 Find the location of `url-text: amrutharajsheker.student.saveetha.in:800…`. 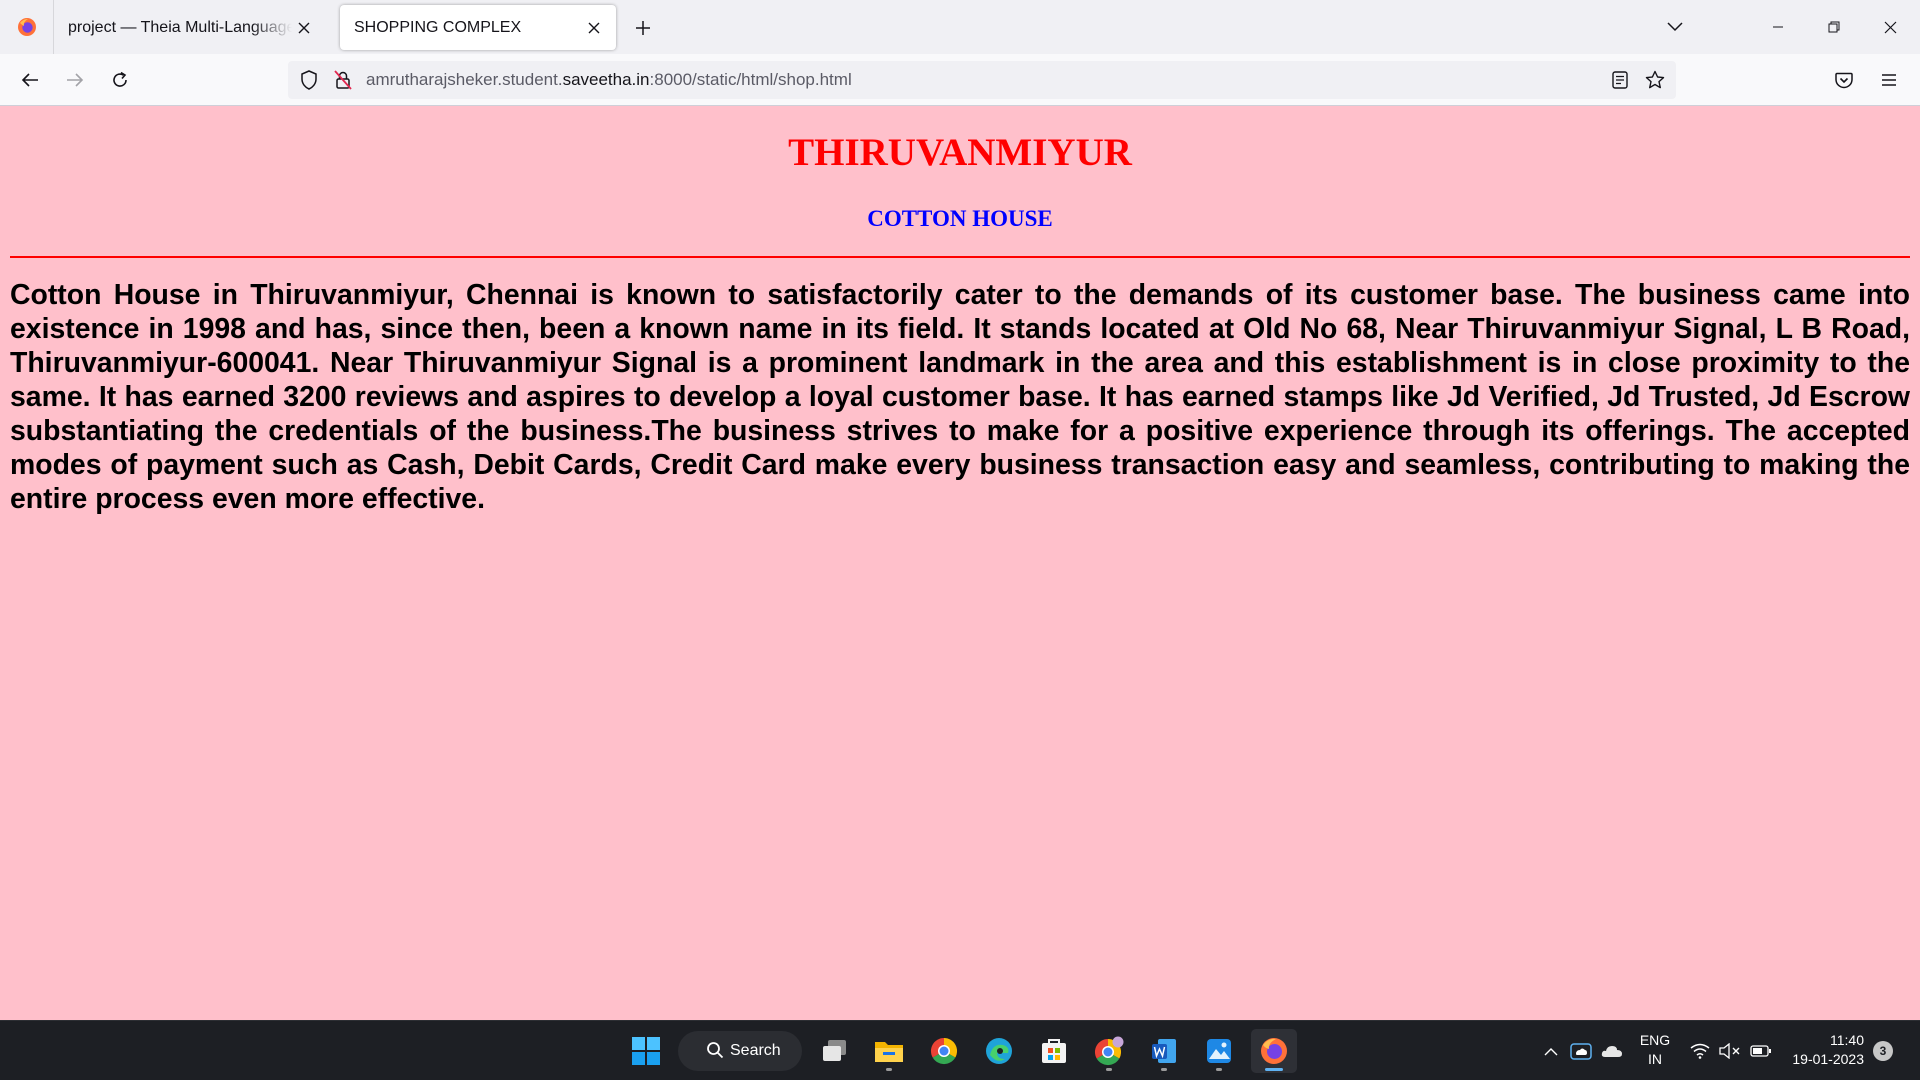

url-text: amrutharajsheker.student.saveetha.in:800… is located at coordinates (609, 80).